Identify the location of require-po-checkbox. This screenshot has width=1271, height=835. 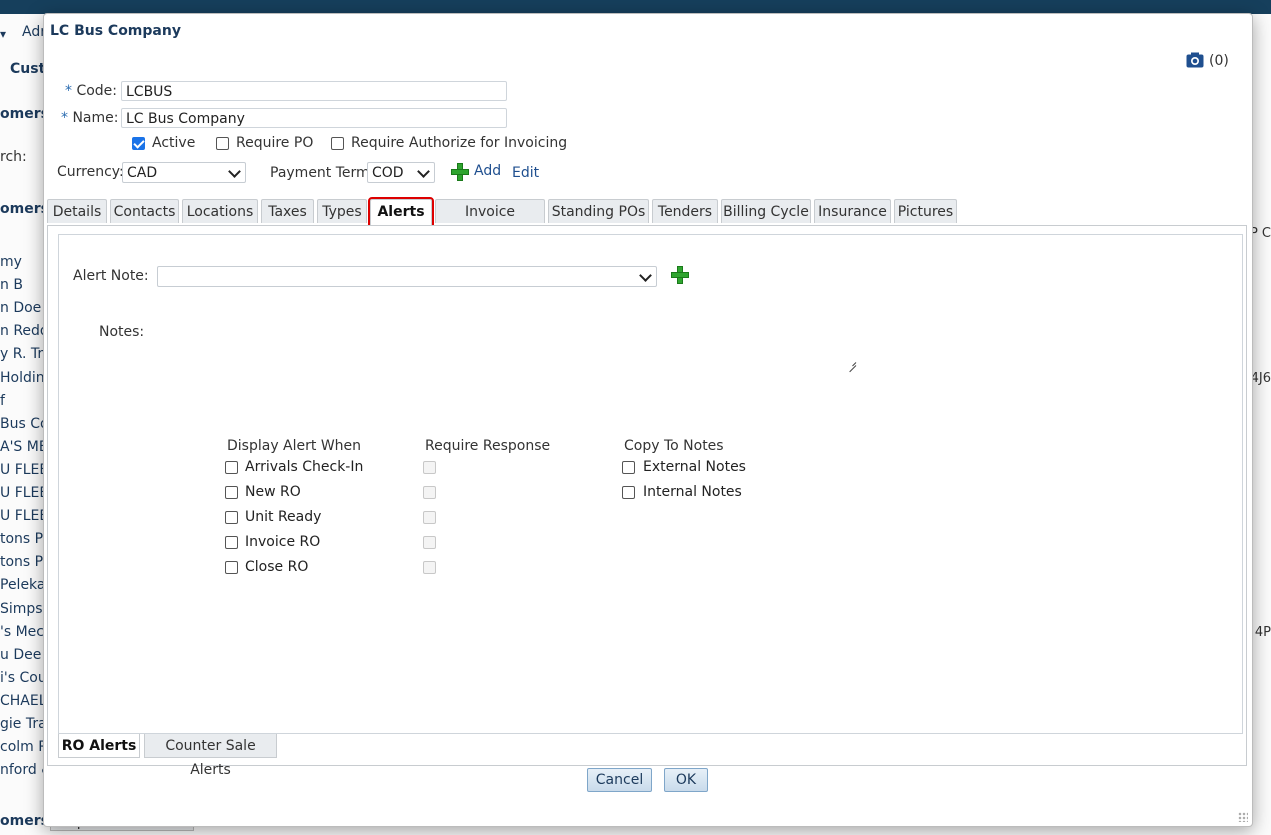
(222, 143).